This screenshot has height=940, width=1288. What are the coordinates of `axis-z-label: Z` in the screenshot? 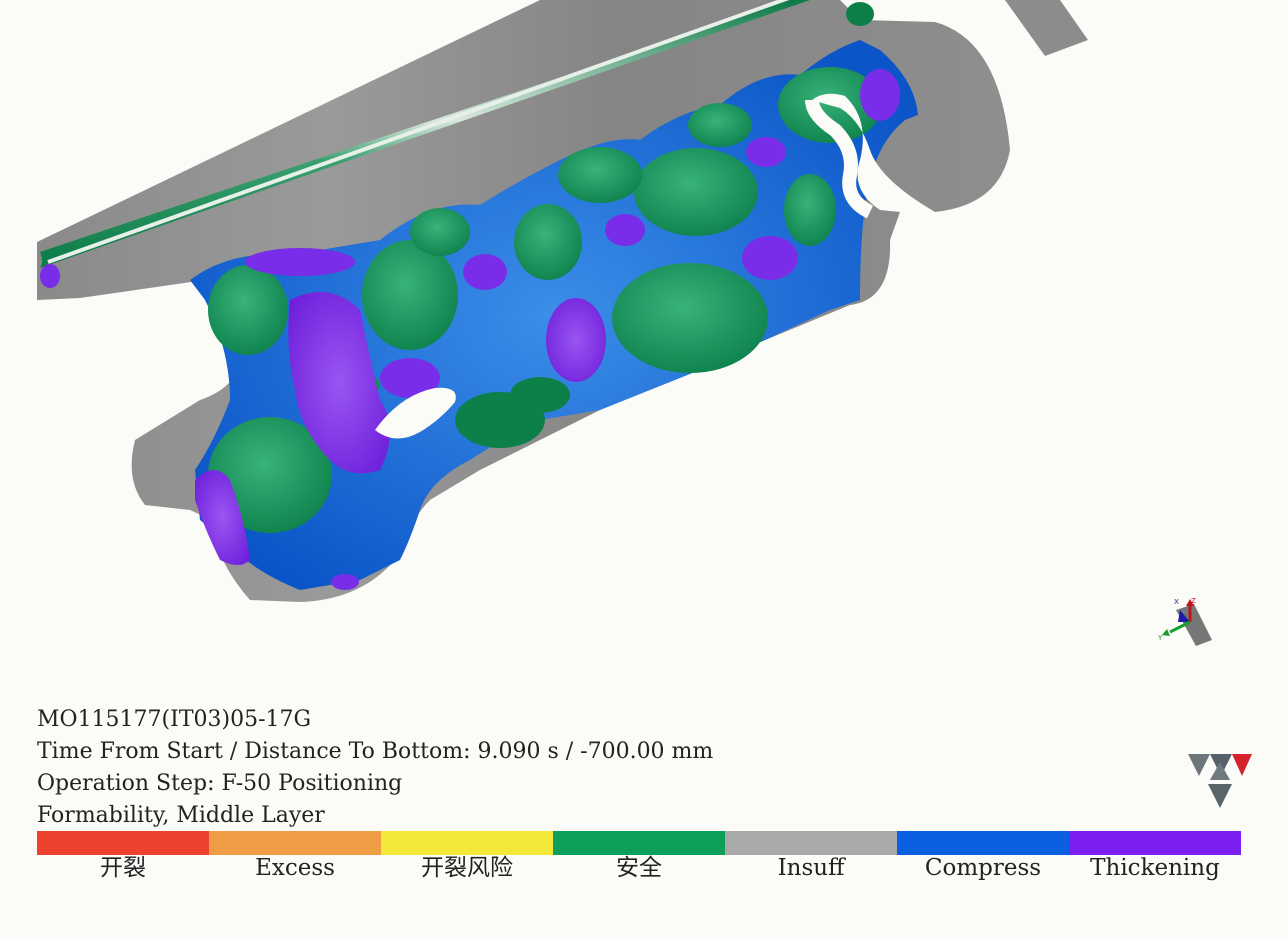 It's located at (1193, 601).